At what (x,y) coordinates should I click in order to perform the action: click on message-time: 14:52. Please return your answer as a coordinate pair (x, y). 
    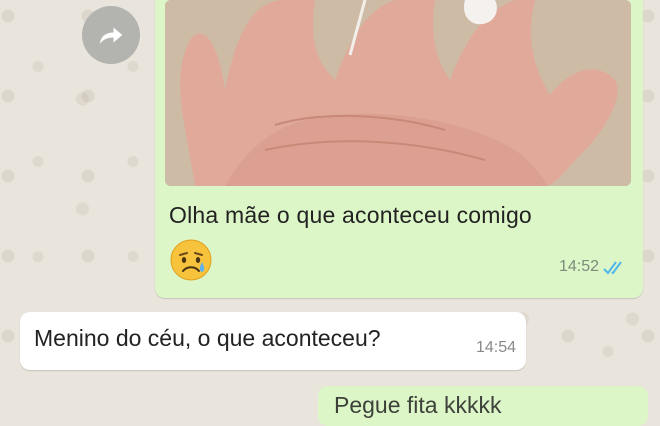
    Looking at the image, I should click on (578, 266).